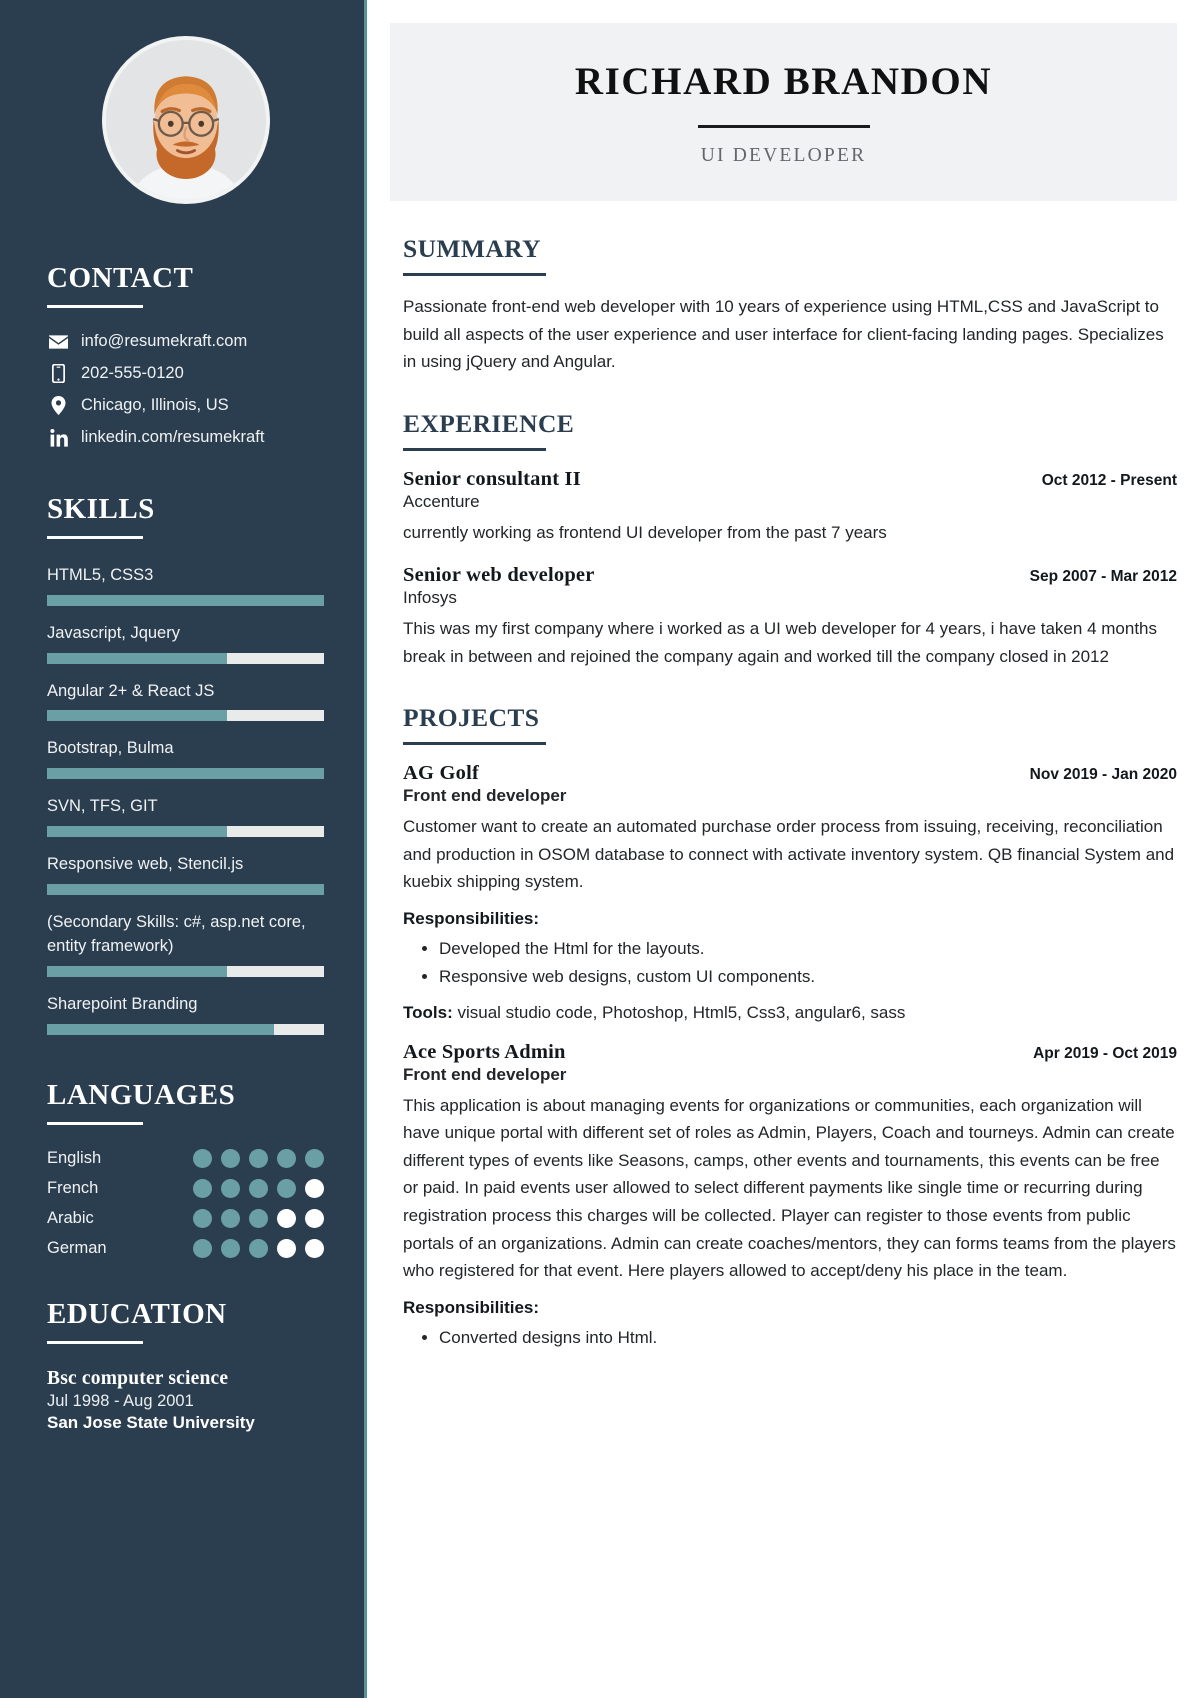  I want to click on project-title: AG Golf, so click(441, 773).